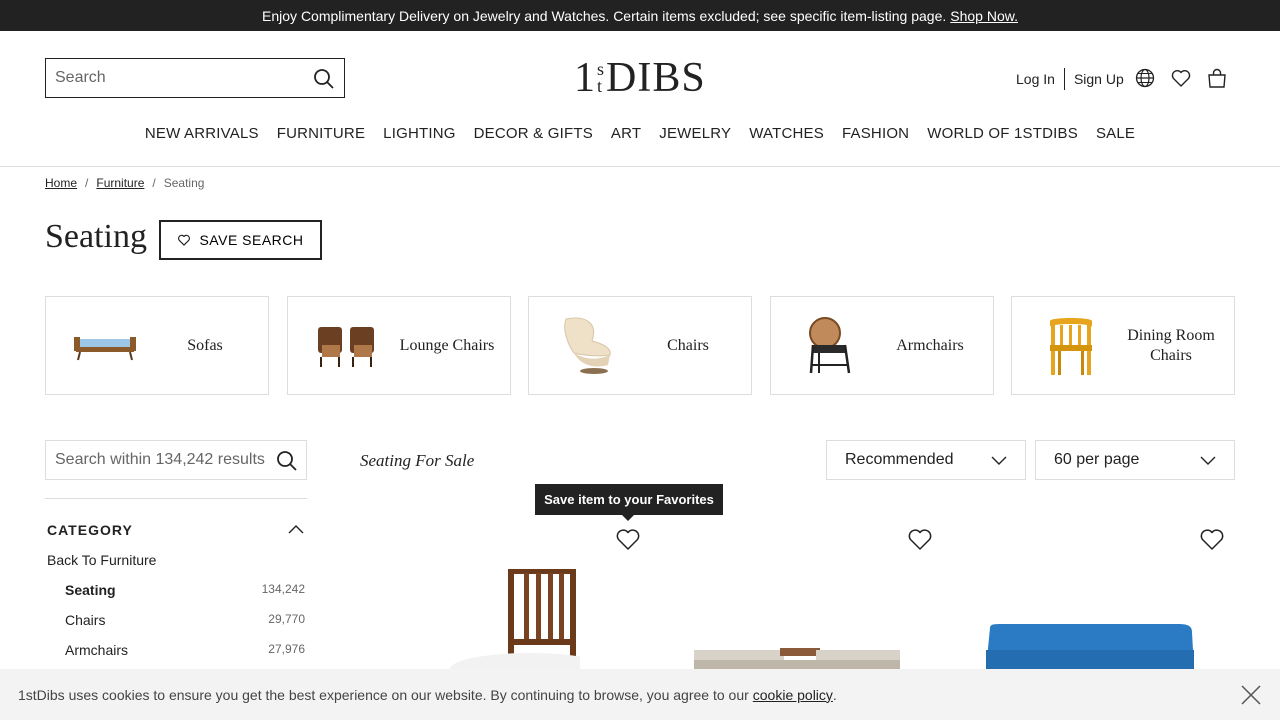 The image size is (1280, 720). Describe the element at coordinates (629, 502) in the screenshot. I see `favorites-tooltip: Save item to your Favorites` at that location.